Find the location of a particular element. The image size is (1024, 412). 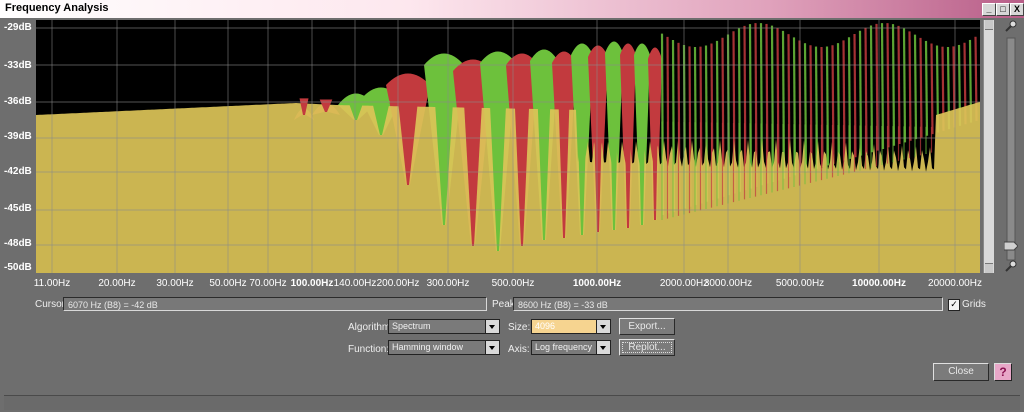

algorithm-label: Algorithm: is located at coordinates (371, 327).